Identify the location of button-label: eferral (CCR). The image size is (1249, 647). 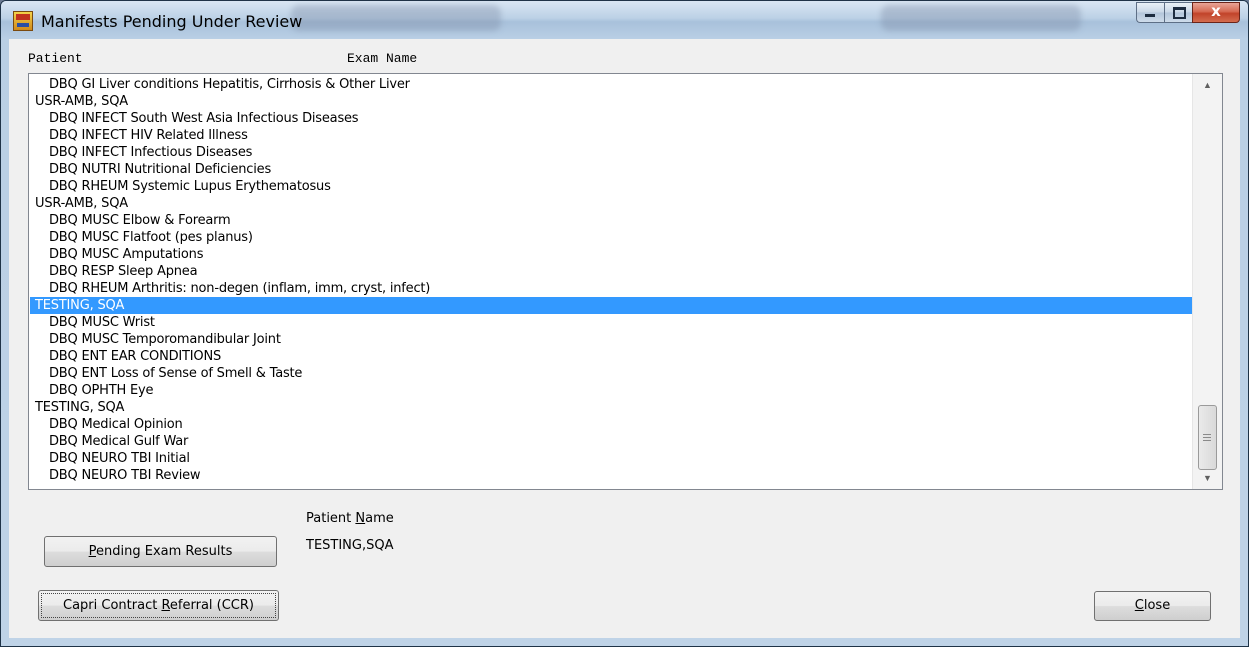
(211, 605).